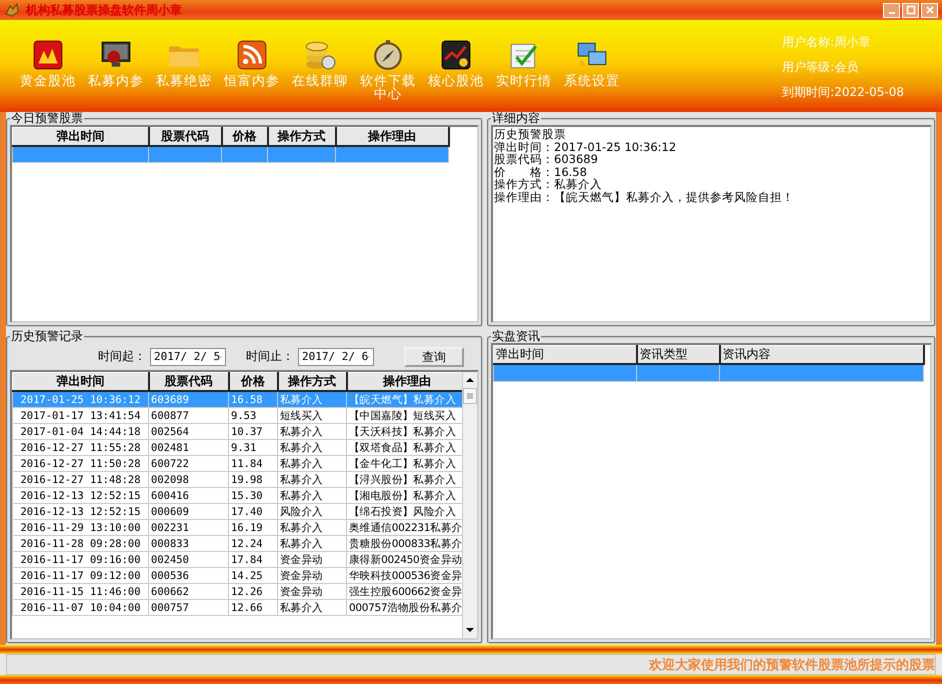  I want to click on minimize-icon, so click(891, 13).